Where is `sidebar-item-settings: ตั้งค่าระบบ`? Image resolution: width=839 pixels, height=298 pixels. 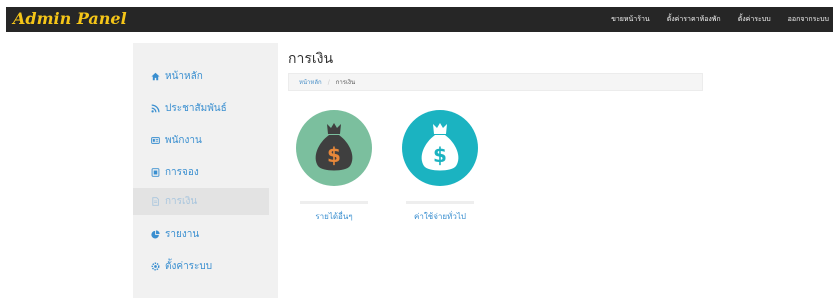 sidebar-item-settings: ตั้งค่าระบบ is located at coordinates (201, 266).